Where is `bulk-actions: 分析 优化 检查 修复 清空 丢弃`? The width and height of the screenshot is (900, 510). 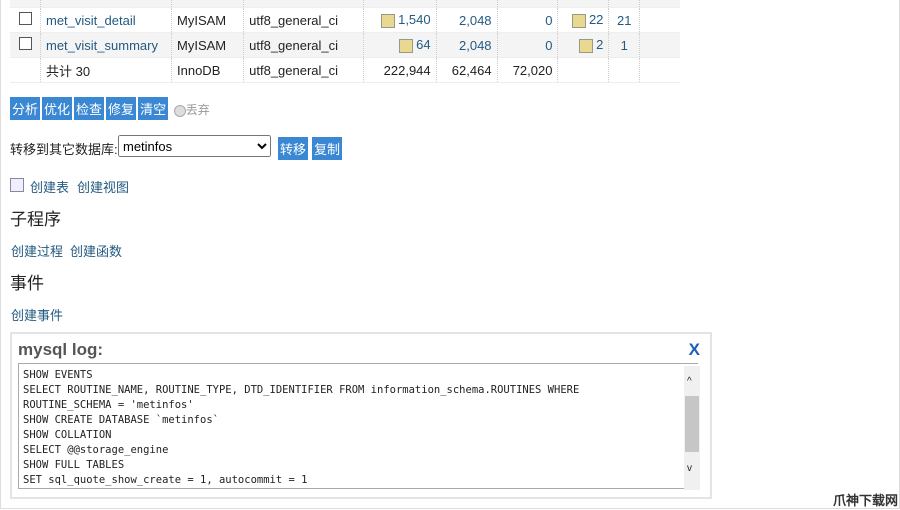
bulk-actions: 分析 优化 检查 修复 清空 丢弃 is located at coordinates (110, 108).